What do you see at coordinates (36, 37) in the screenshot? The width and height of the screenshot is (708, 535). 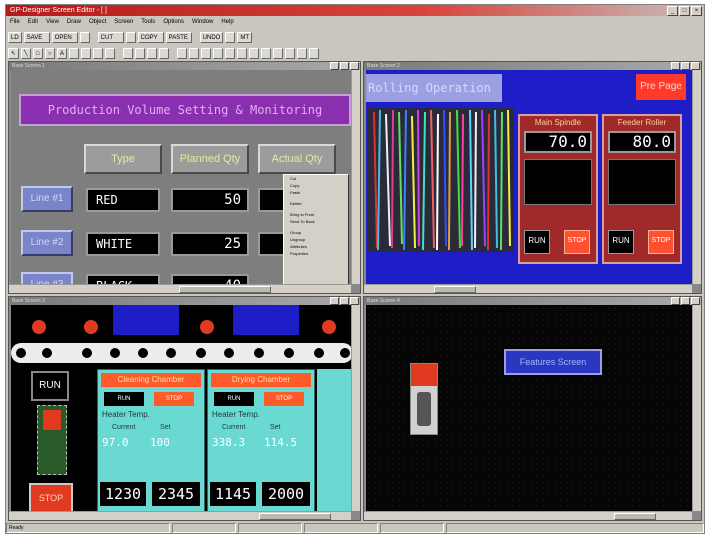 I see `save-button: SAVE` at bounding box center [36, 37].